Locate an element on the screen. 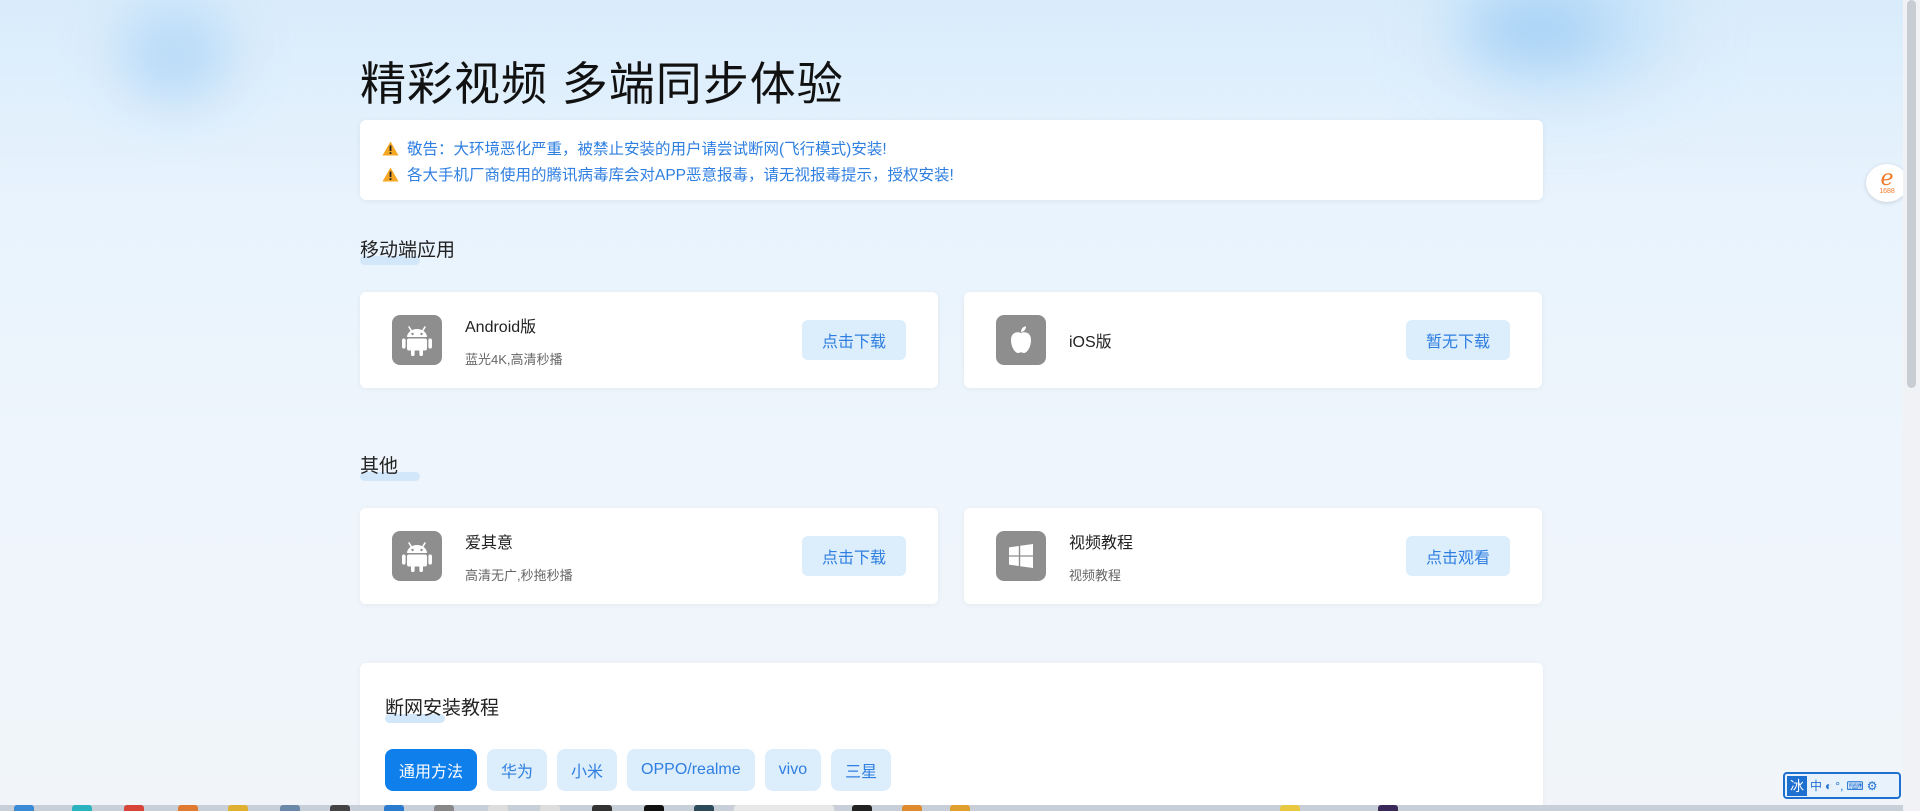 This screenshot has width=1920, height=811. tab-vivo: vivo is located at coordinates (793, 770).